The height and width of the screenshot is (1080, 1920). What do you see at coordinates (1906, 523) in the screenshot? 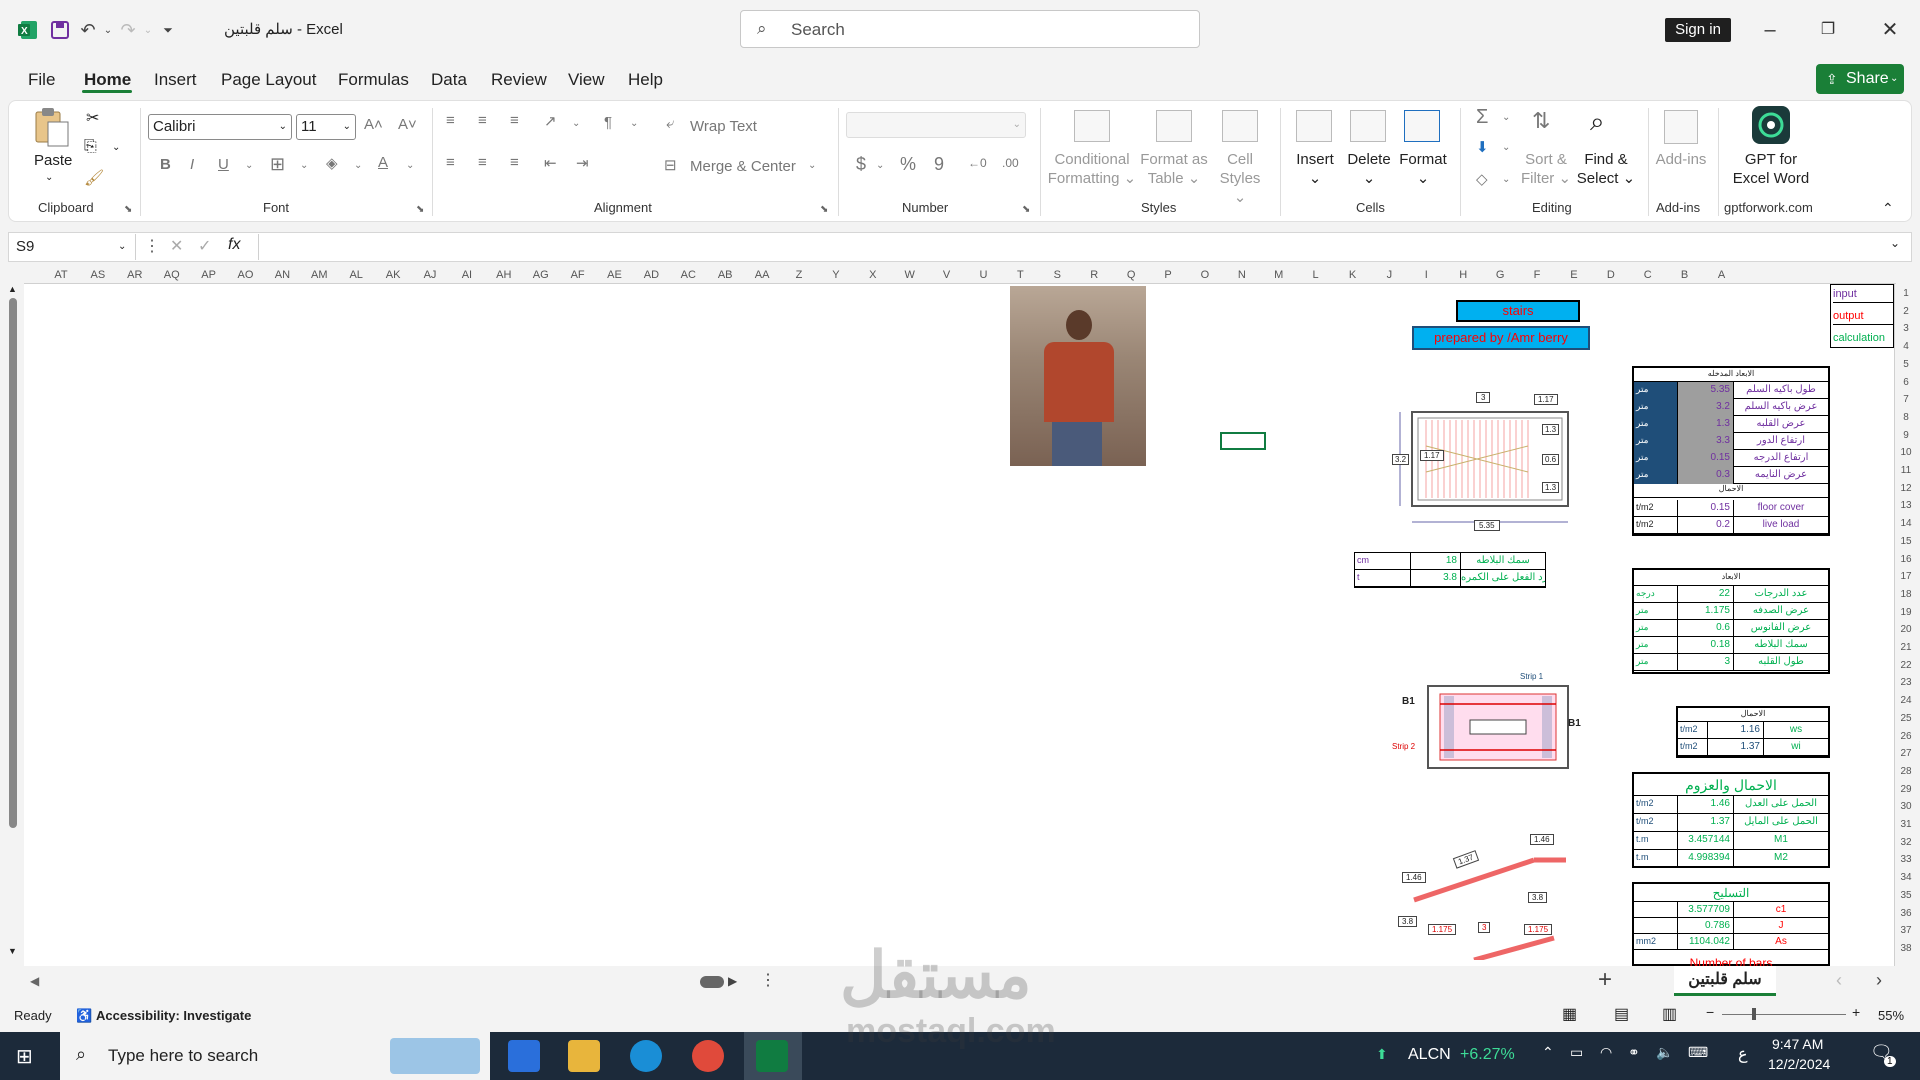
I see `row-header: 14` at bounding box center [1906, 523].